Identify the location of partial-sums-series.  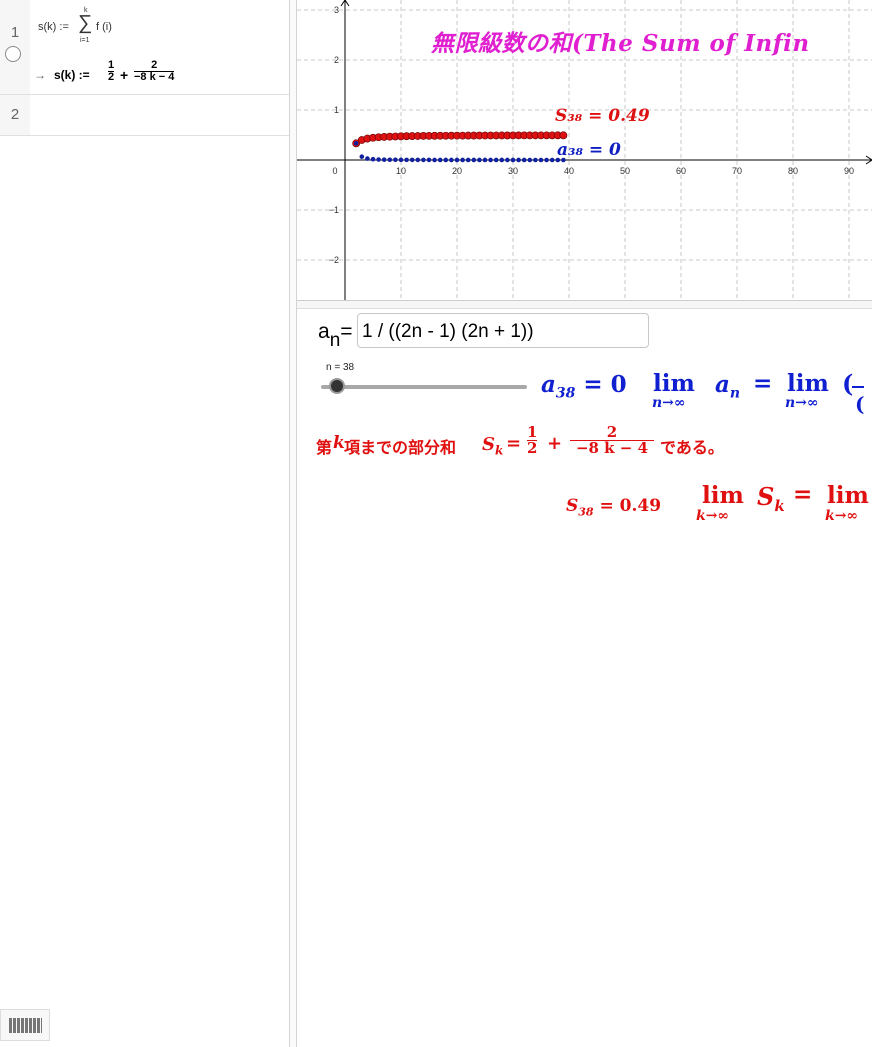
(460, 139).